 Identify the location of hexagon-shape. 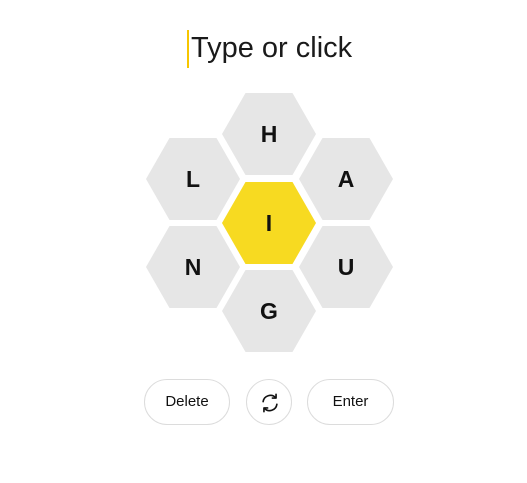
(269, 311).